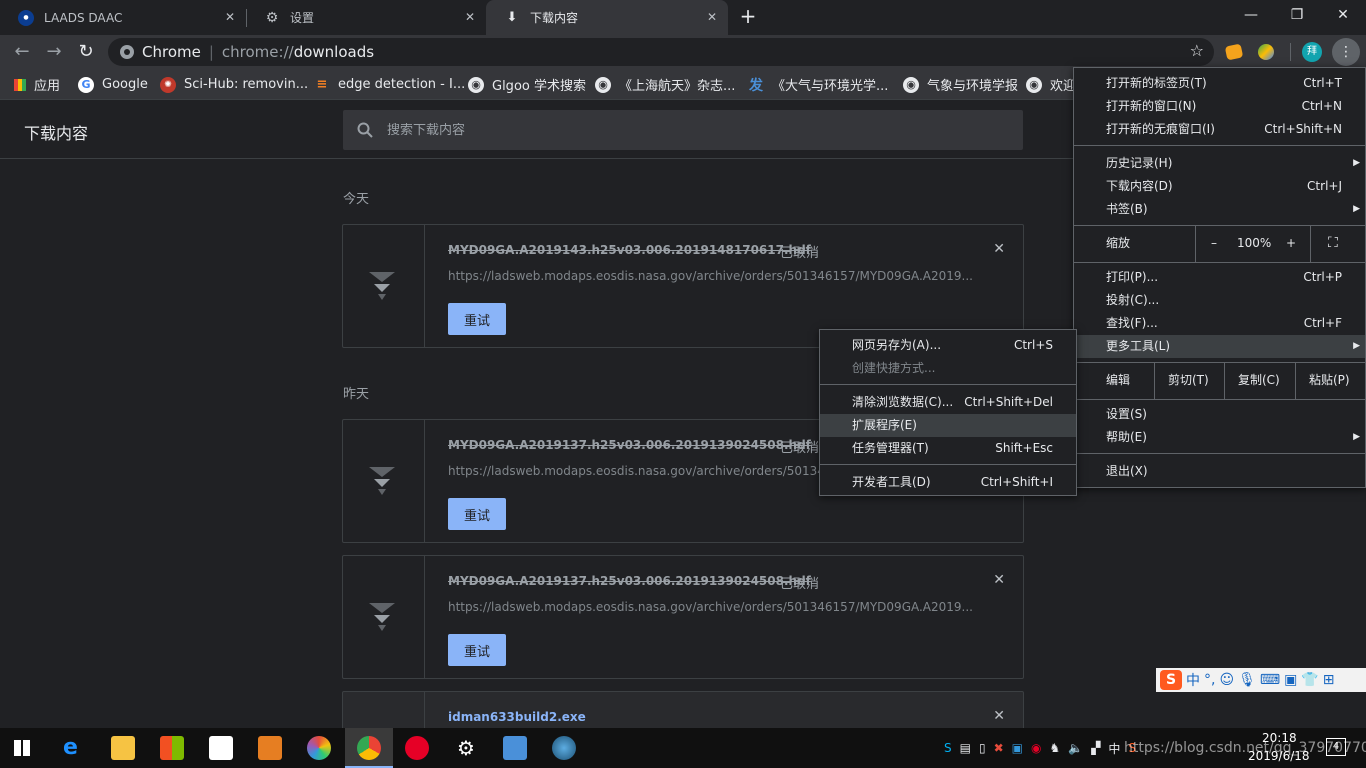 This screenshot has height=768, width=1366. What do you see at coordinates (1219, 106) in the screenshot?
I see `menu-item-new-window: 打开新的窗口(N) Ctrl+N` at bounding box center [1219, 106].